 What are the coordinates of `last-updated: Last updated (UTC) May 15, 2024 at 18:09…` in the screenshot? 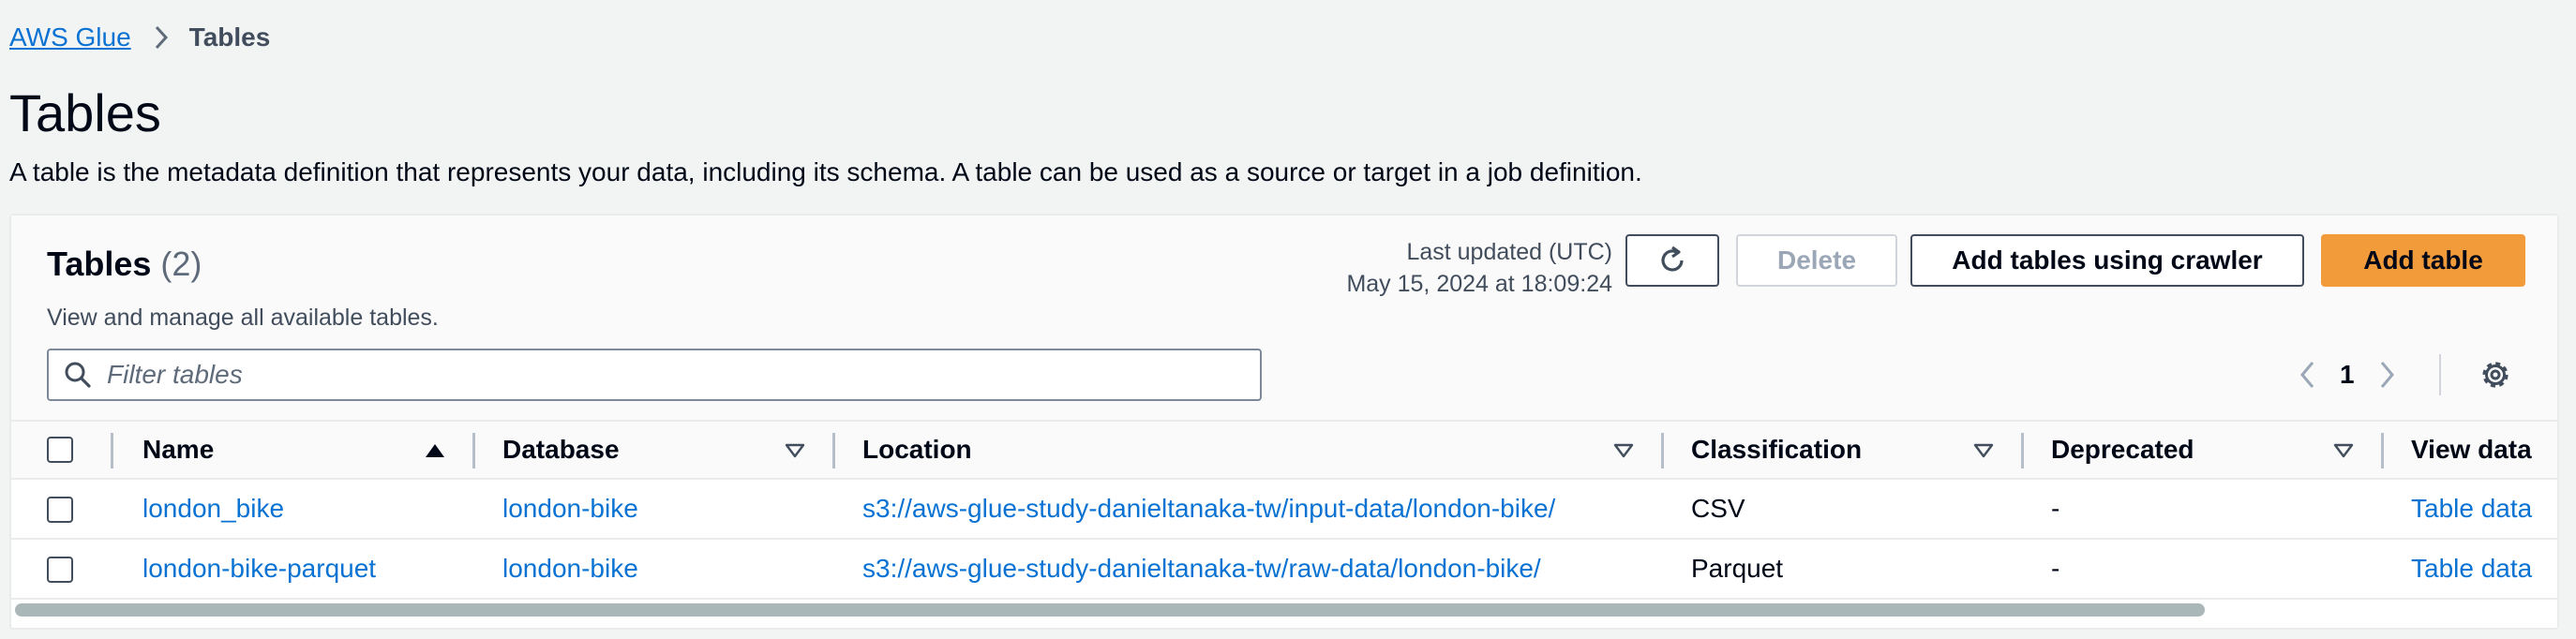 It's located at (1479, 268).